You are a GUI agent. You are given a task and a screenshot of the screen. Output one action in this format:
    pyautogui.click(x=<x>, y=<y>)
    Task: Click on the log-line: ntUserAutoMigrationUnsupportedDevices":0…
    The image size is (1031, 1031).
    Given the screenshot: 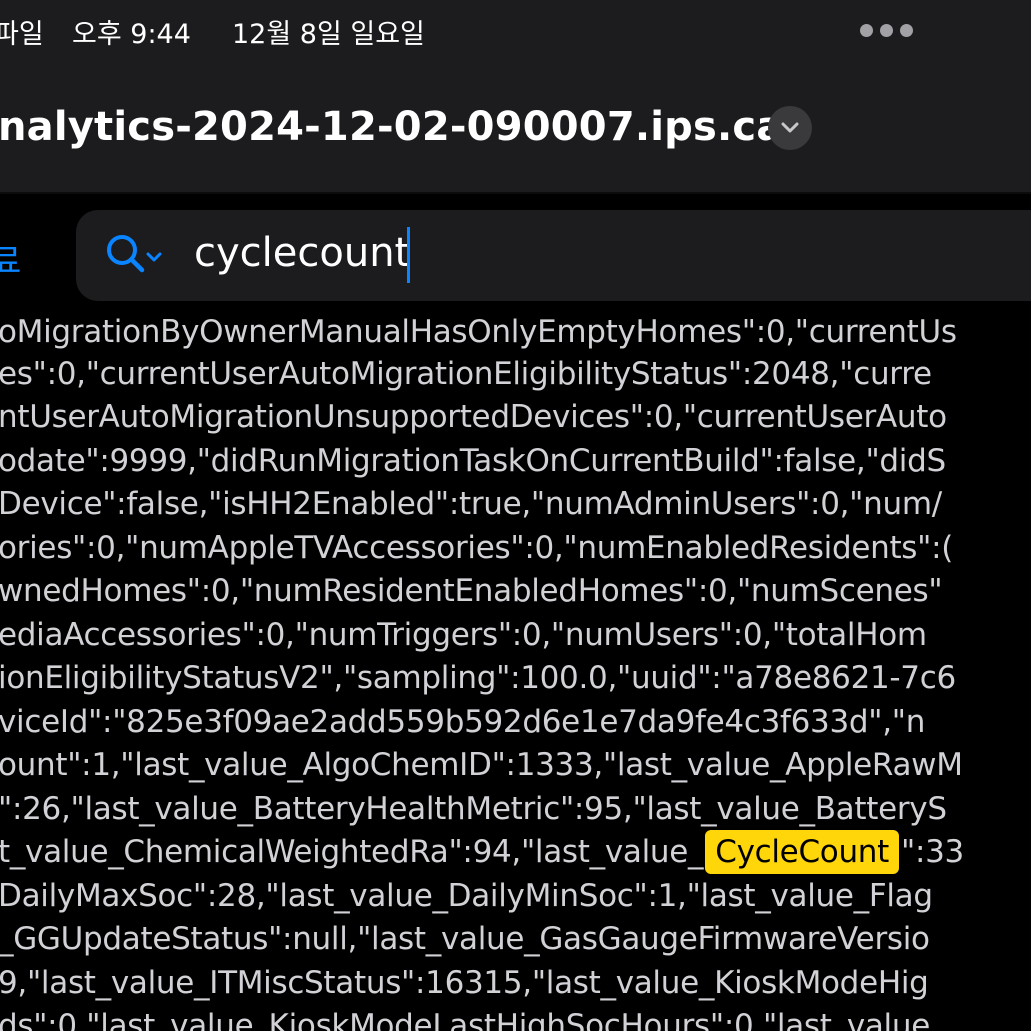 What is the action you would take?
    pyautogui.click(x=473, y=417)
    